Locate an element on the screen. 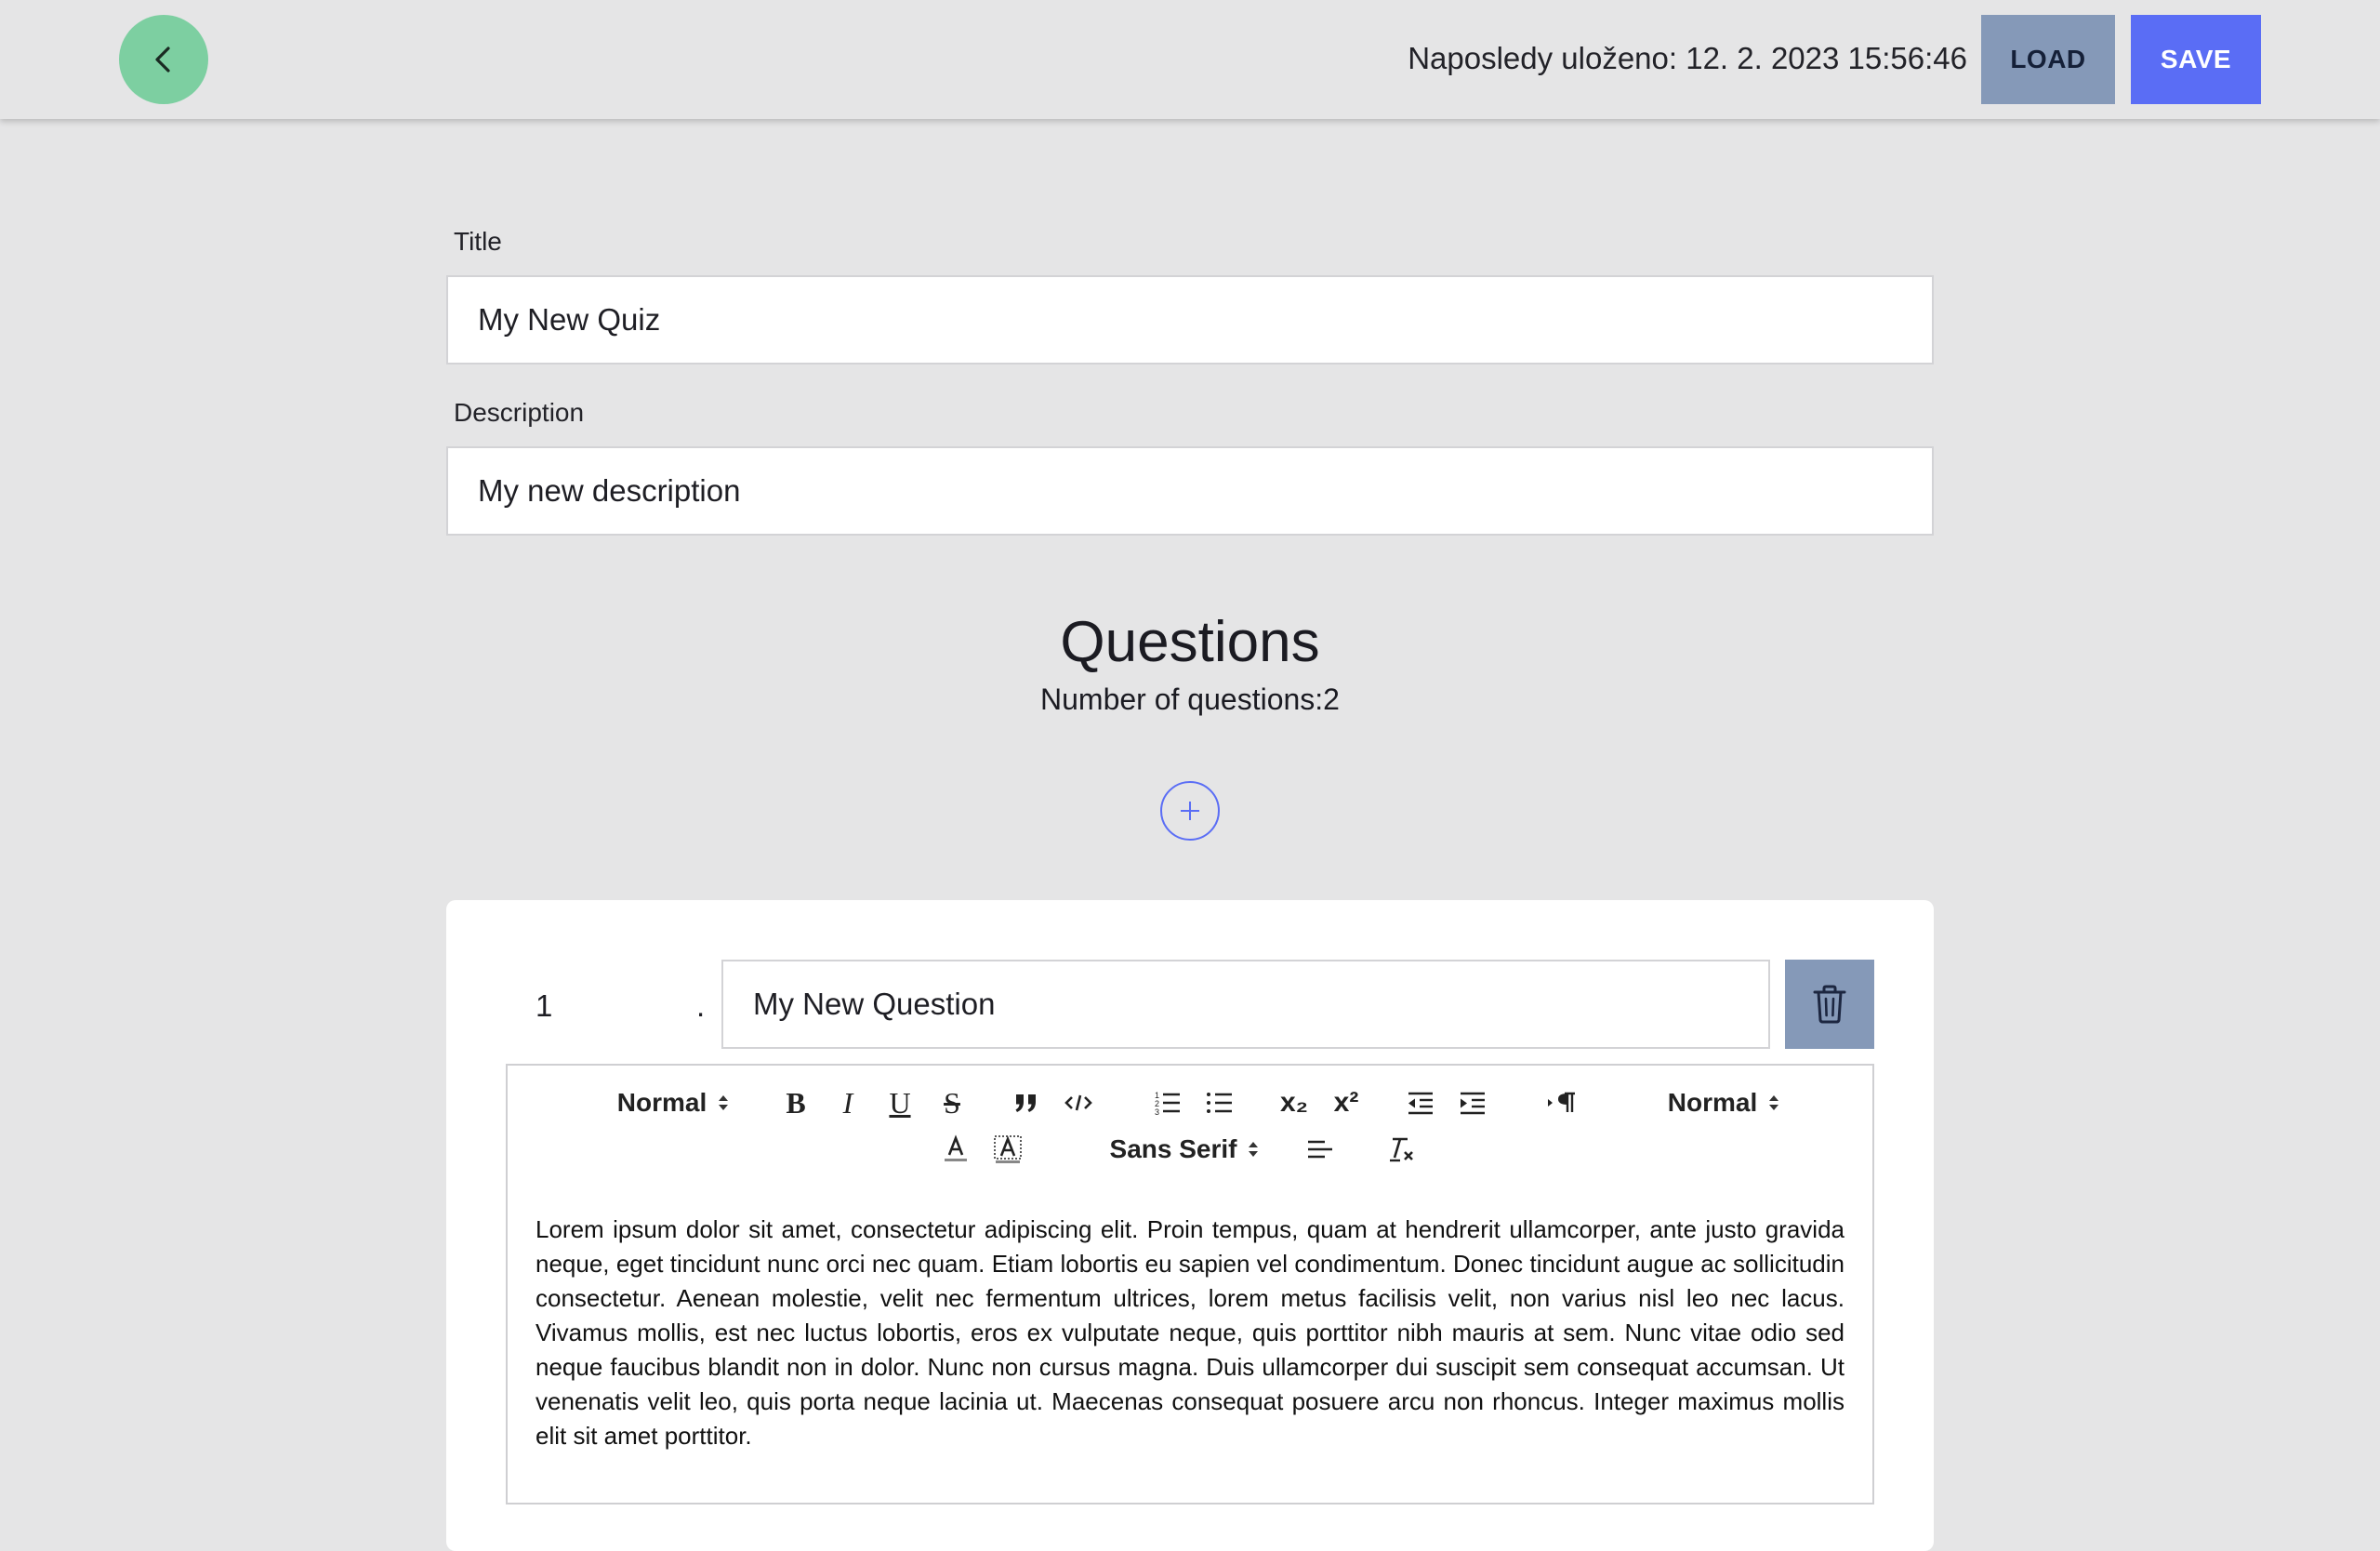 The height and width of the screenshot is (1551, 2380). plus-icon is located at coordinates (1190, 811).